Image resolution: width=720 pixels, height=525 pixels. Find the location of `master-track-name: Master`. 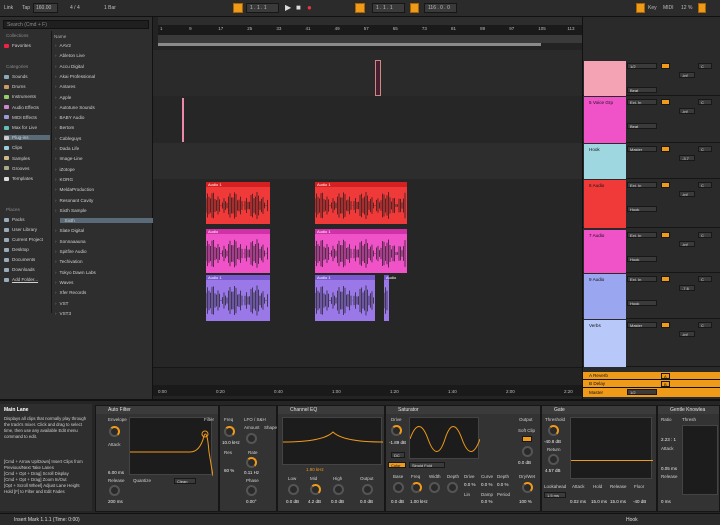

master-track-name: Master is located at coordinates (596, 392).